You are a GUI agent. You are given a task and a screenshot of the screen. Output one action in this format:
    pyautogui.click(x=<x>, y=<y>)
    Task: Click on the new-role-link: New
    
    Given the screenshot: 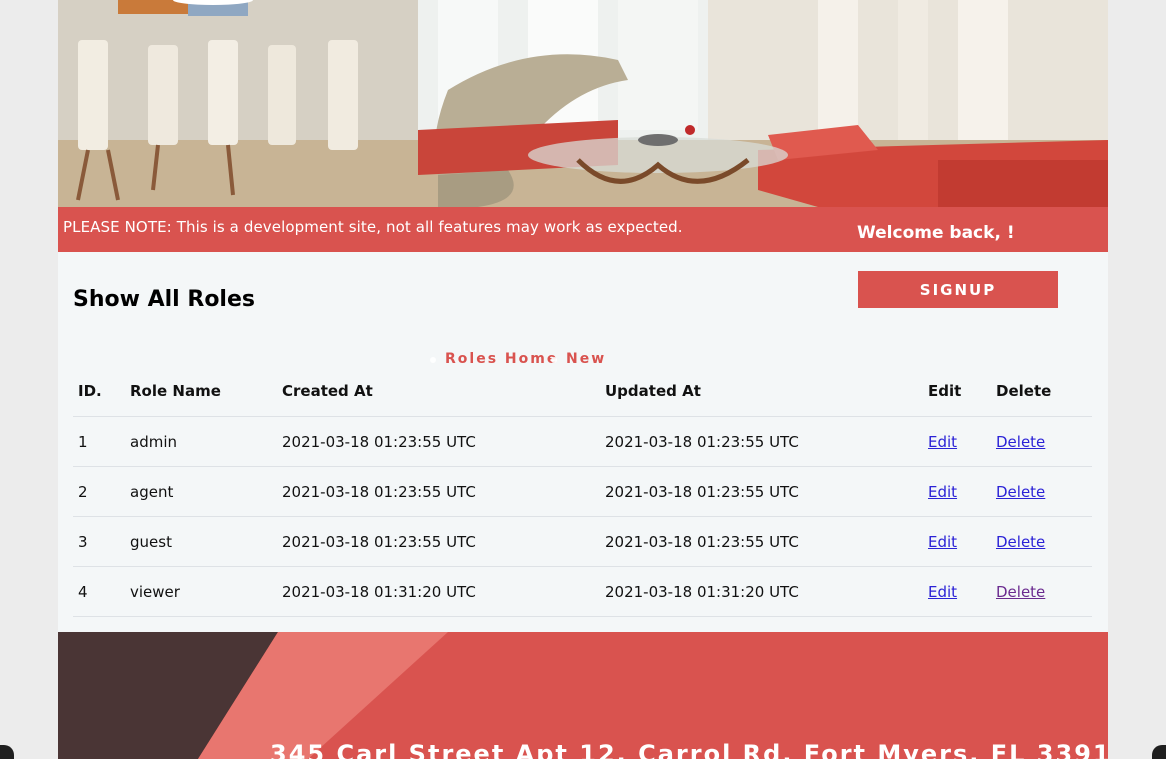 What is the action you would take?
    pyautogui.click(x=586, y=359)
    